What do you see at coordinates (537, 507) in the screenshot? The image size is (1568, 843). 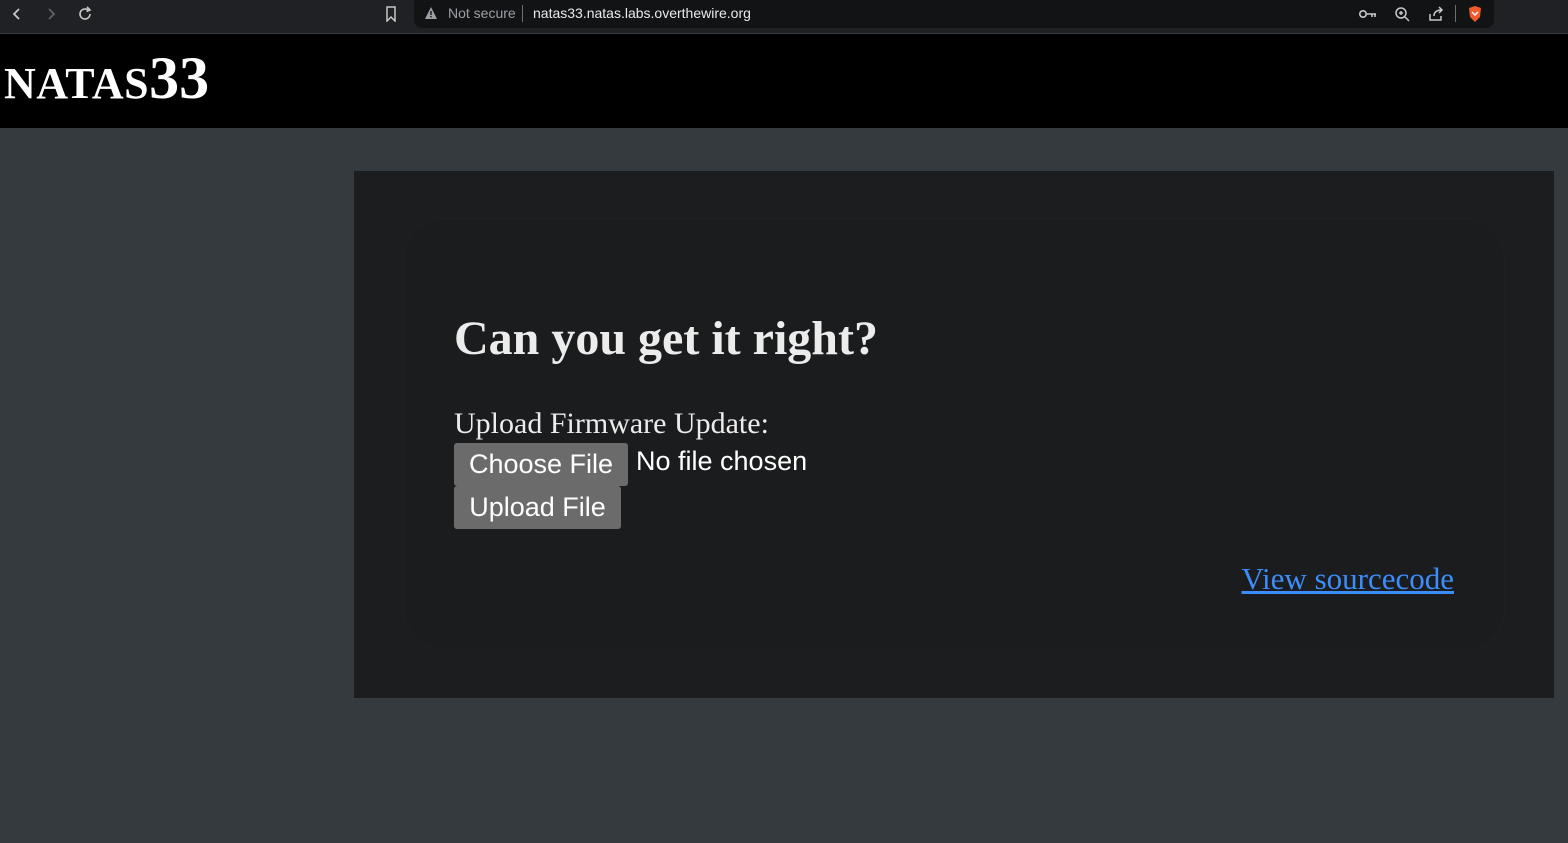 I see `upload-file-button: Upload File` at bounding box center [537, 507].